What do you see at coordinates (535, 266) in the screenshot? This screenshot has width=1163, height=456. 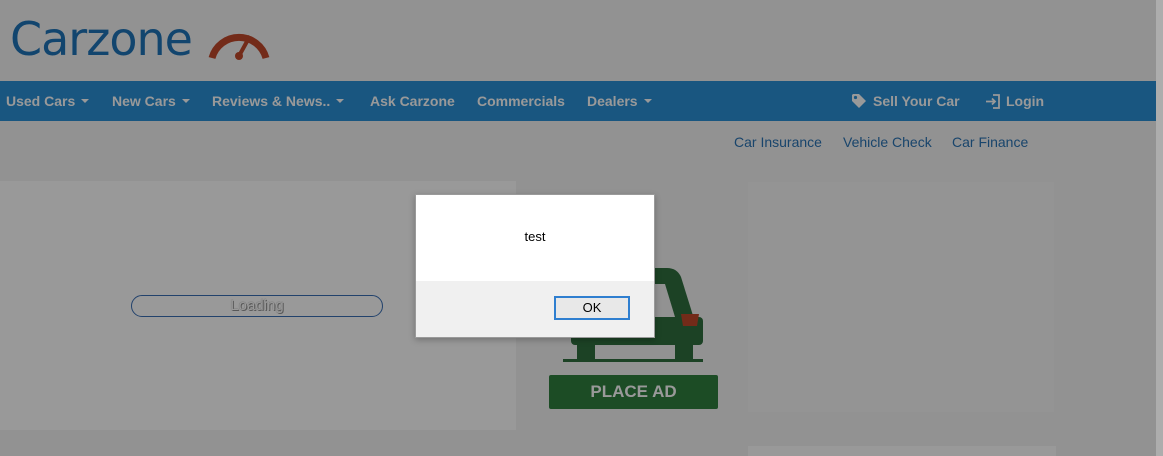 I see `alert-dialog: test OK` at bounding box center [535, 266].